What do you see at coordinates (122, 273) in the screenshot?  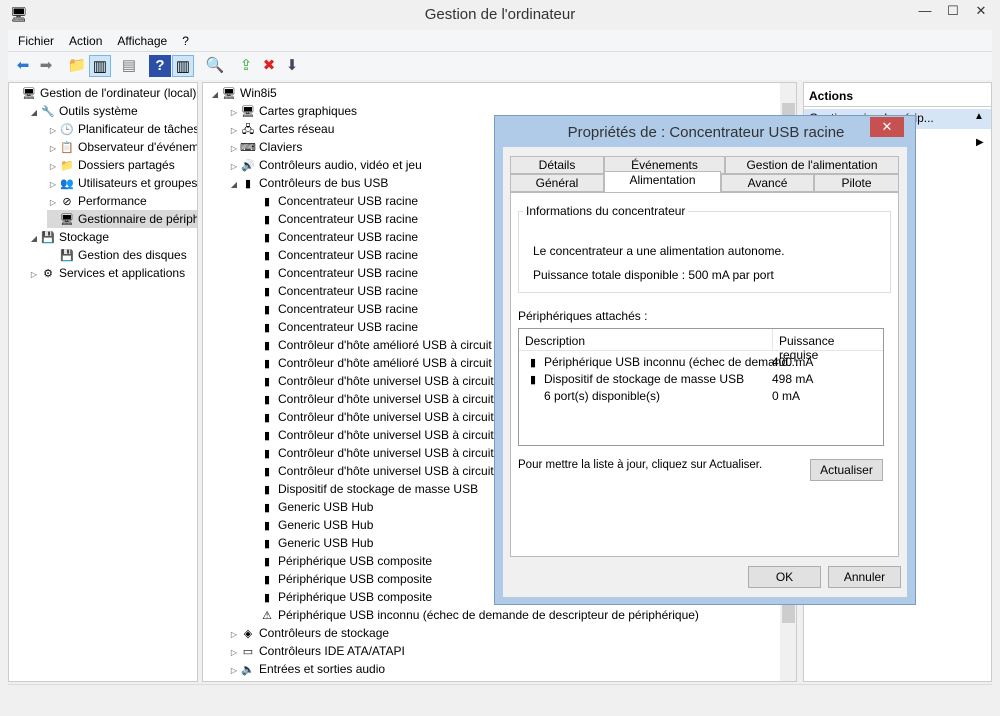 I see `item-label: Services et applications` at bounding box center [122, 273].